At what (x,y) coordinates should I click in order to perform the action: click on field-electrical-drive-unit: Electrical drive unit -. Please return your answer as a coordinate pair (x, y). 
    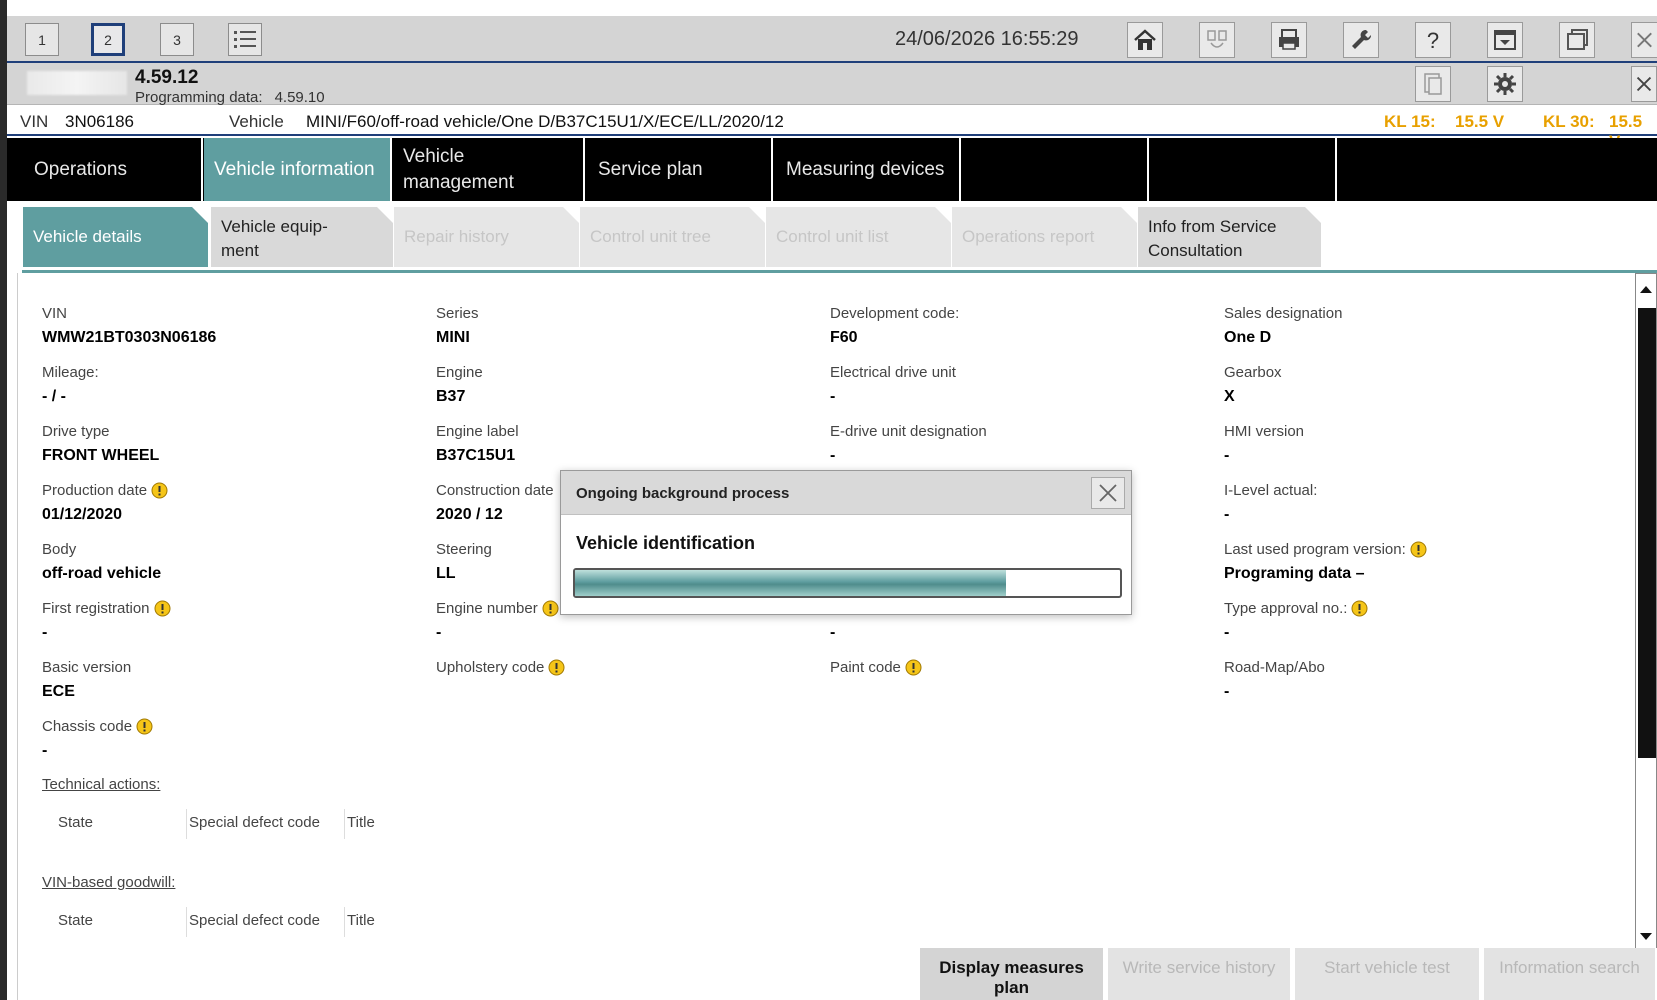
    Looking at the image, I should click on (1010, 385).